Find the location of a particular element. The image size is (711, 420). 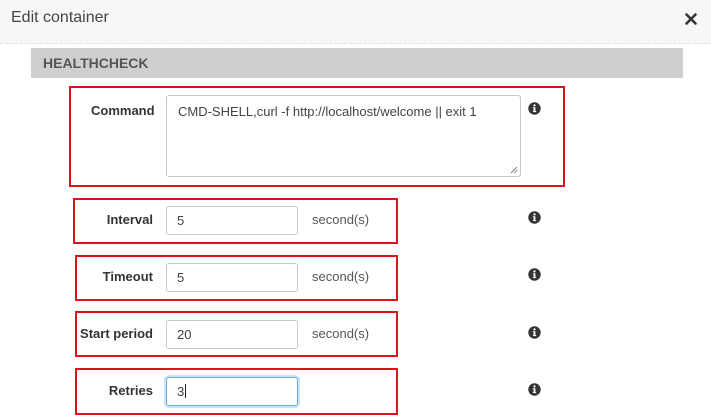

timeout-unit: second(s) is located at coordinates (341, 276).